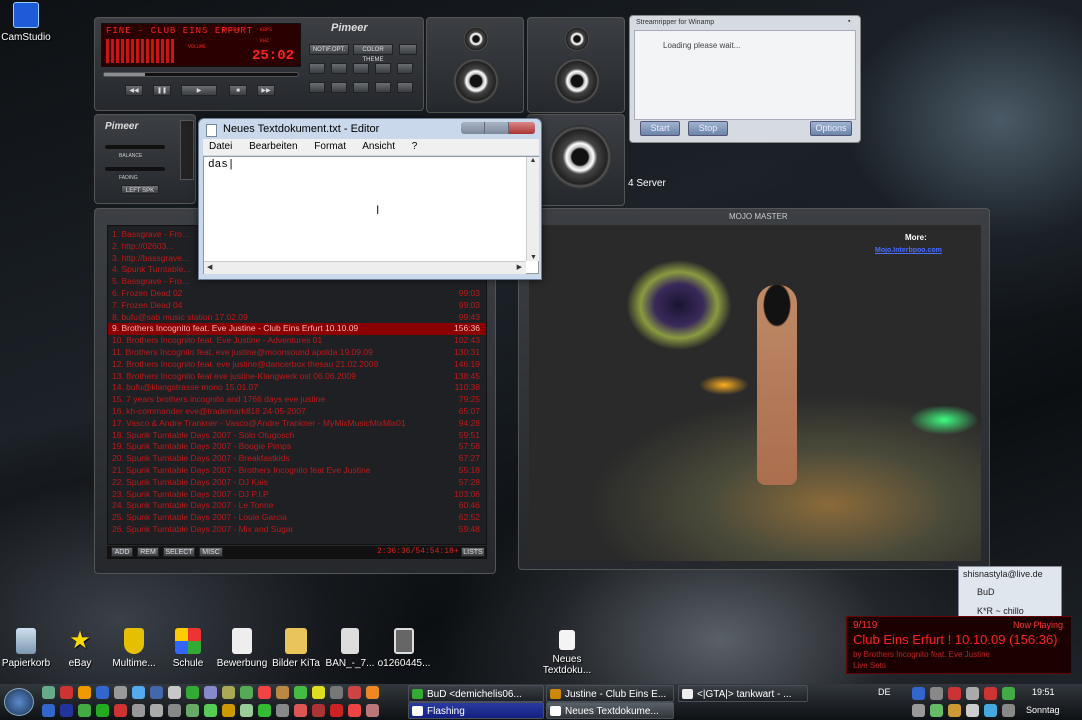  What do you see at coordinates (831, 128) in the screenshot?
I see `streamripper-options-button: Options` at bounding box center [831, 128].